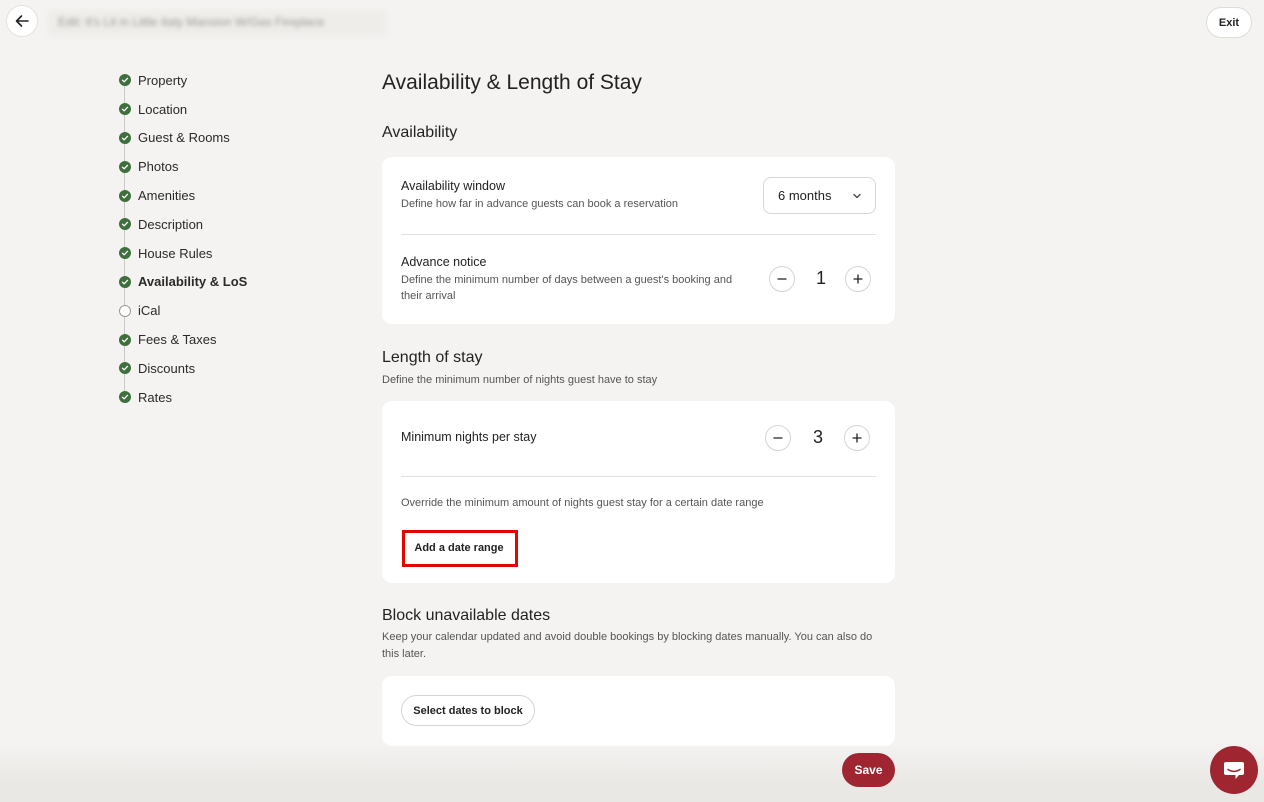  I want to click on availability-heading: Availability, so click(420, 132).